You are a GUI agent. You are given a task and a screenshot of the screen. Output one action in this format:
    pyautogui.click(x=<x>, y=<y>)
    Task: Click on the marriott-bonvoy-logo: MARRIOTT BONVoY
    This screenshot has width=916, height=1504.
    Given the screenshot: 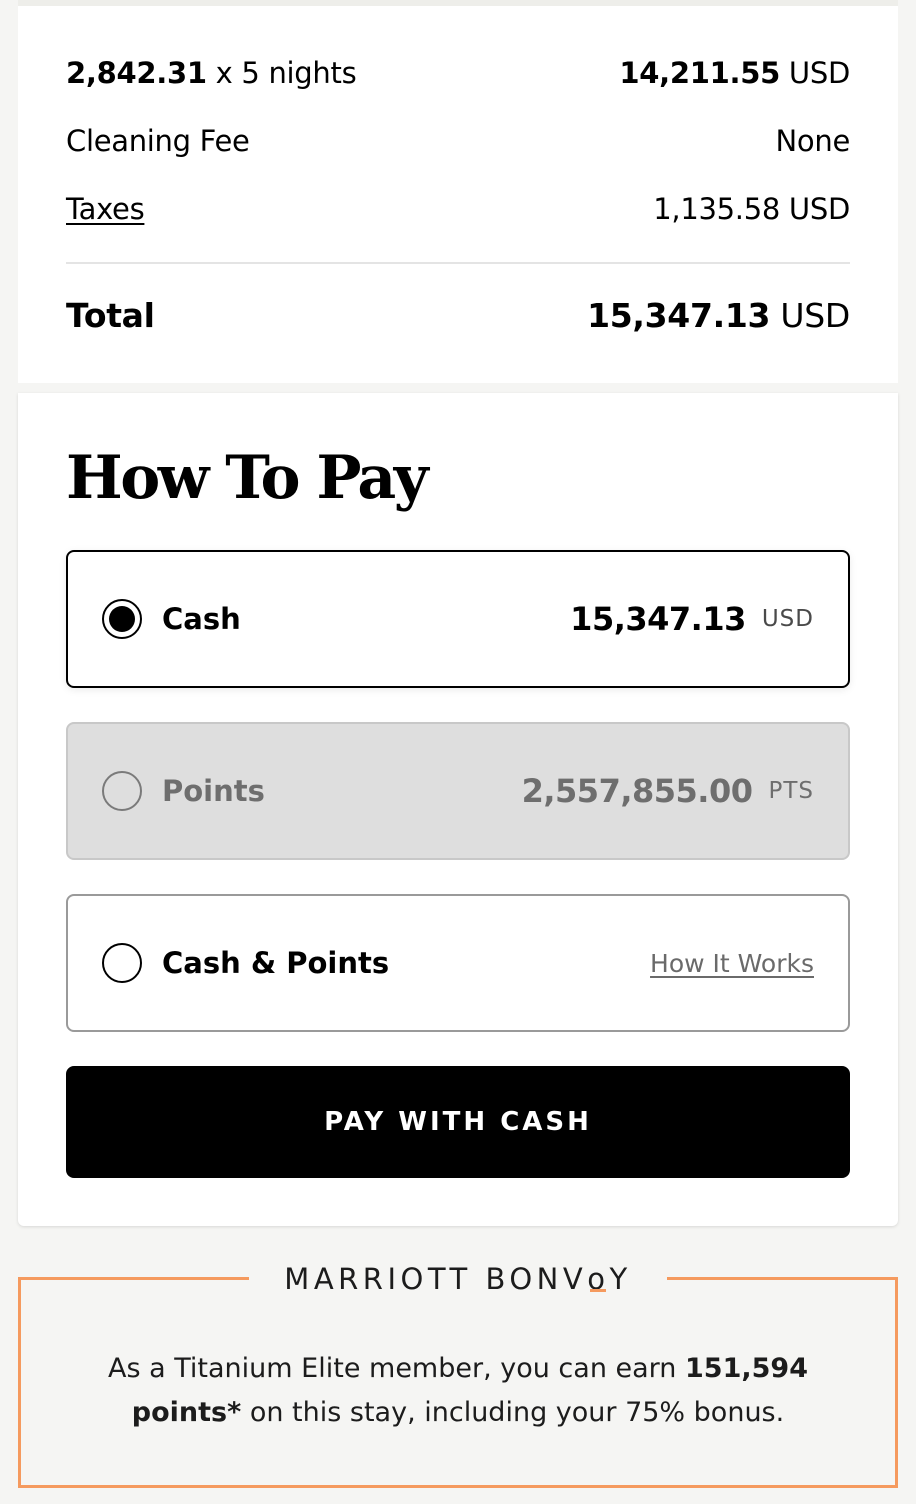 What is the action you would take?
    pyautogui.click(x=458, y=1279)
    